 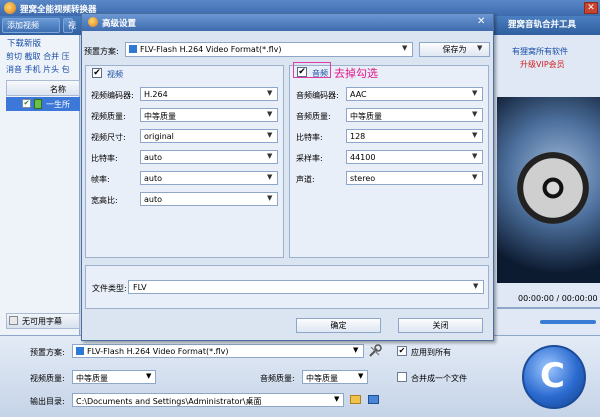 I want to click on audio-field-value: stereo, so click(x=363, y=178).